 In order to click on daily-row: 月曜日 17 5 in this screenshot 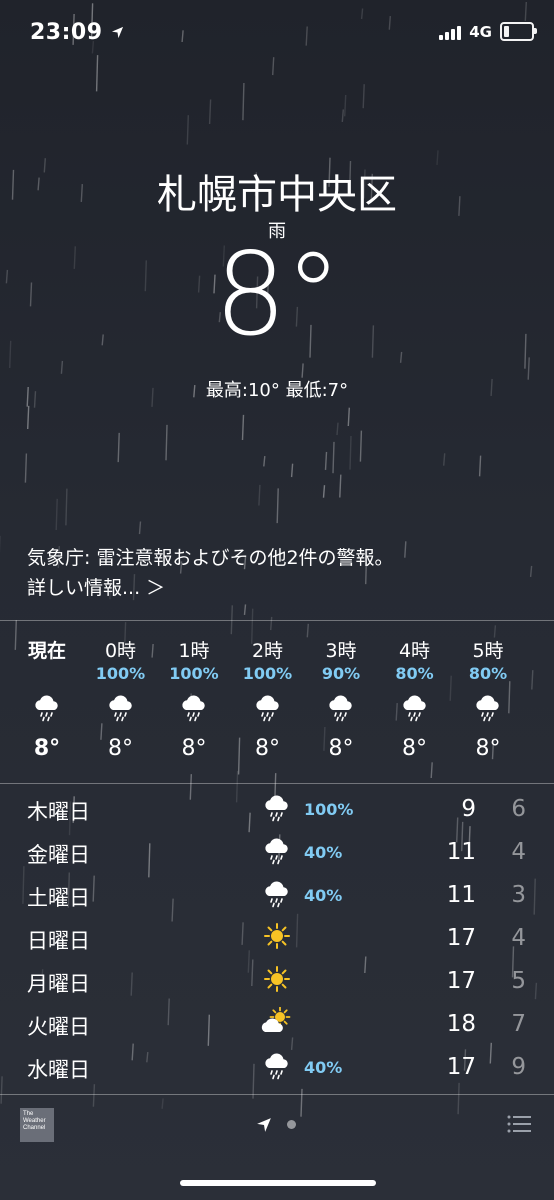, I will do `click(277, 983)`.